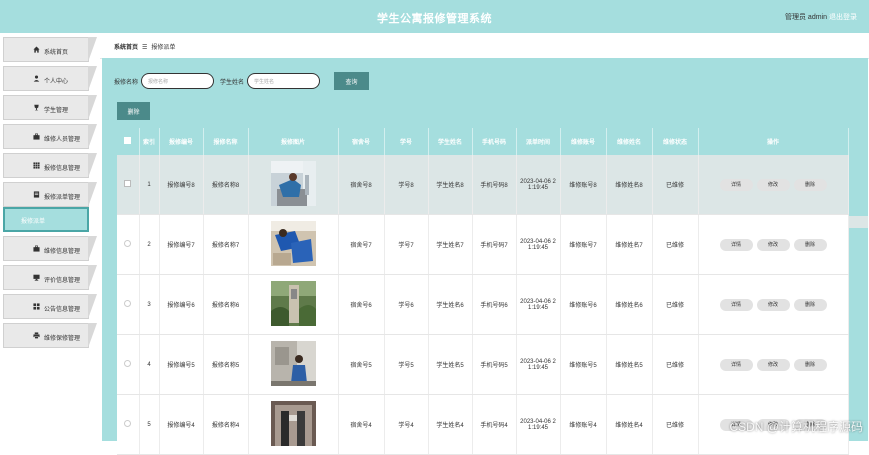 The image size is (869, 455). Describe the element at coordinates (181, 364) in the screenshot. I see `cell-code: 报修编号5` at that location.